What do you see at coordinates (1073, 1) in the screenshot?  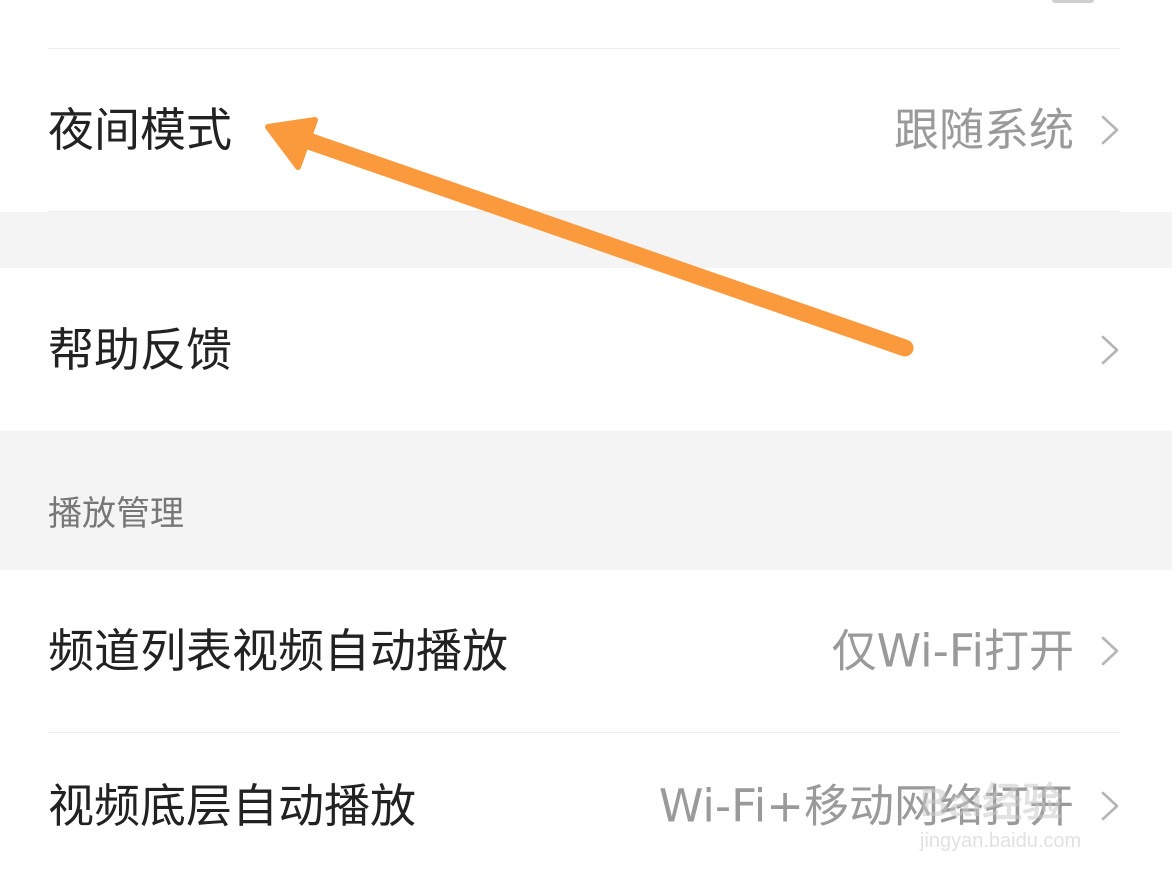 I see `previous-row-toggle-edge` at bounding box center [1073, 1].